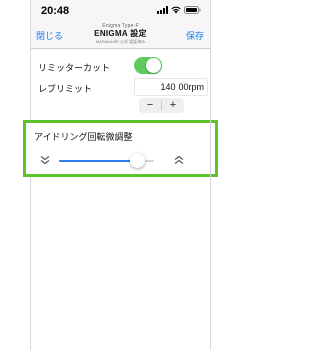 This screenshot has width=320, height=350. What do you see at coordinates (191, 87) in the screenshot?
I see `rev-limit-unit: 00rpm` at bounding box center [191, 87].